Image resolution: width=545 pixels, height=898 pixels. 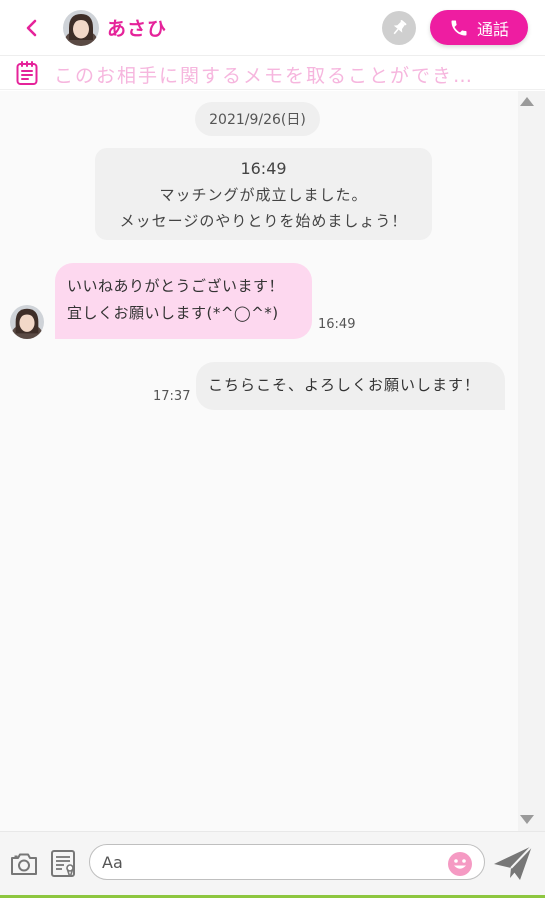 What do you see at coordinates (173, 313) in the screenshot?
I see `message-text: 宜しくお願いします(*^◯^*)` at bounding box center [173, 313].